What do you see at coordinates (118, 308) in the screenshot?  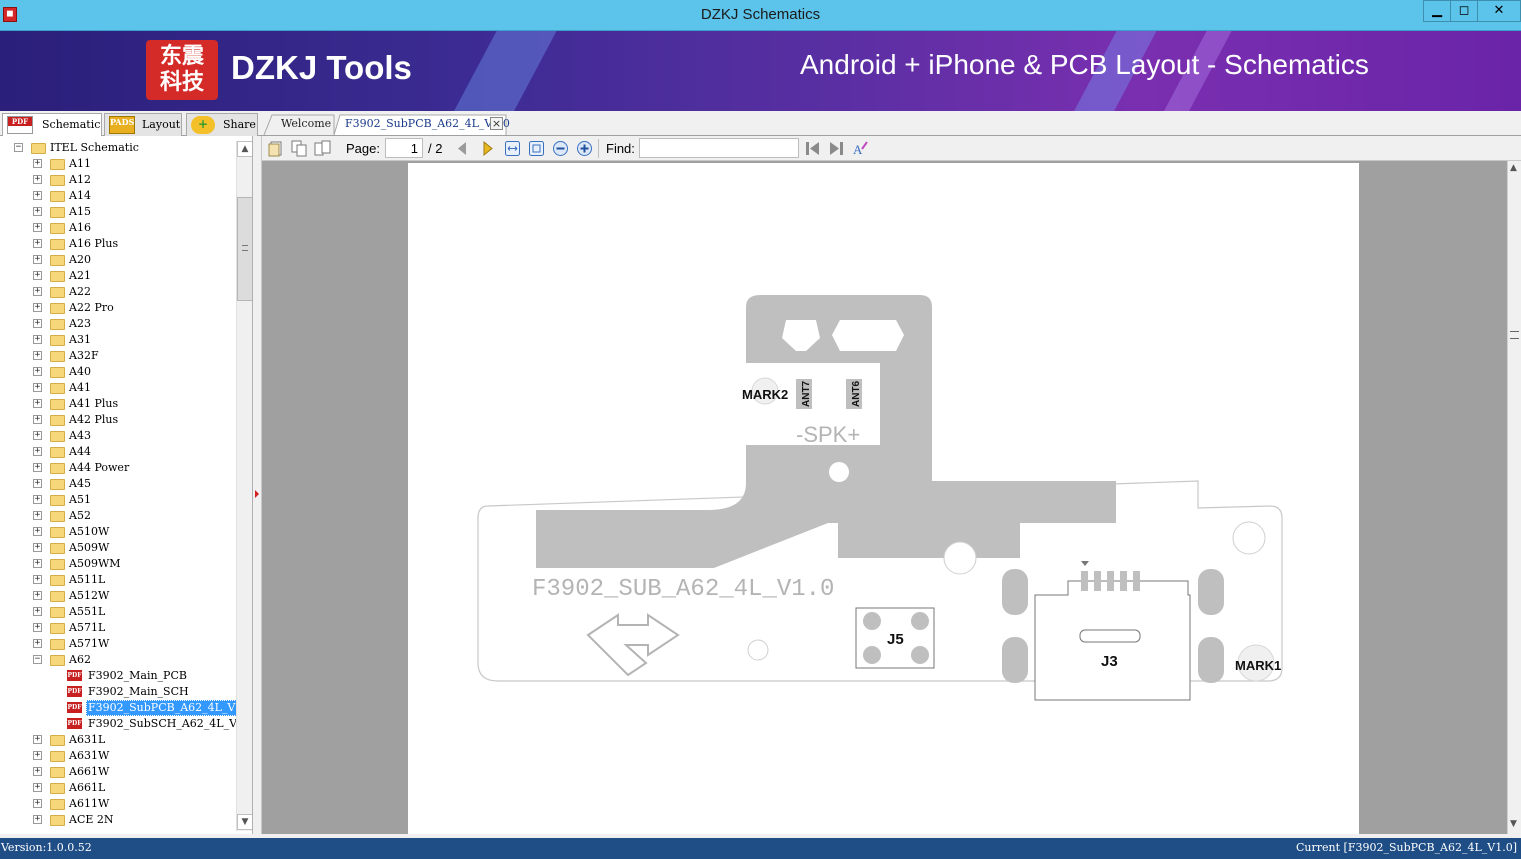 I see `tree-item-a22-pro: + A22 Pro` at bounding box center [118, 308].